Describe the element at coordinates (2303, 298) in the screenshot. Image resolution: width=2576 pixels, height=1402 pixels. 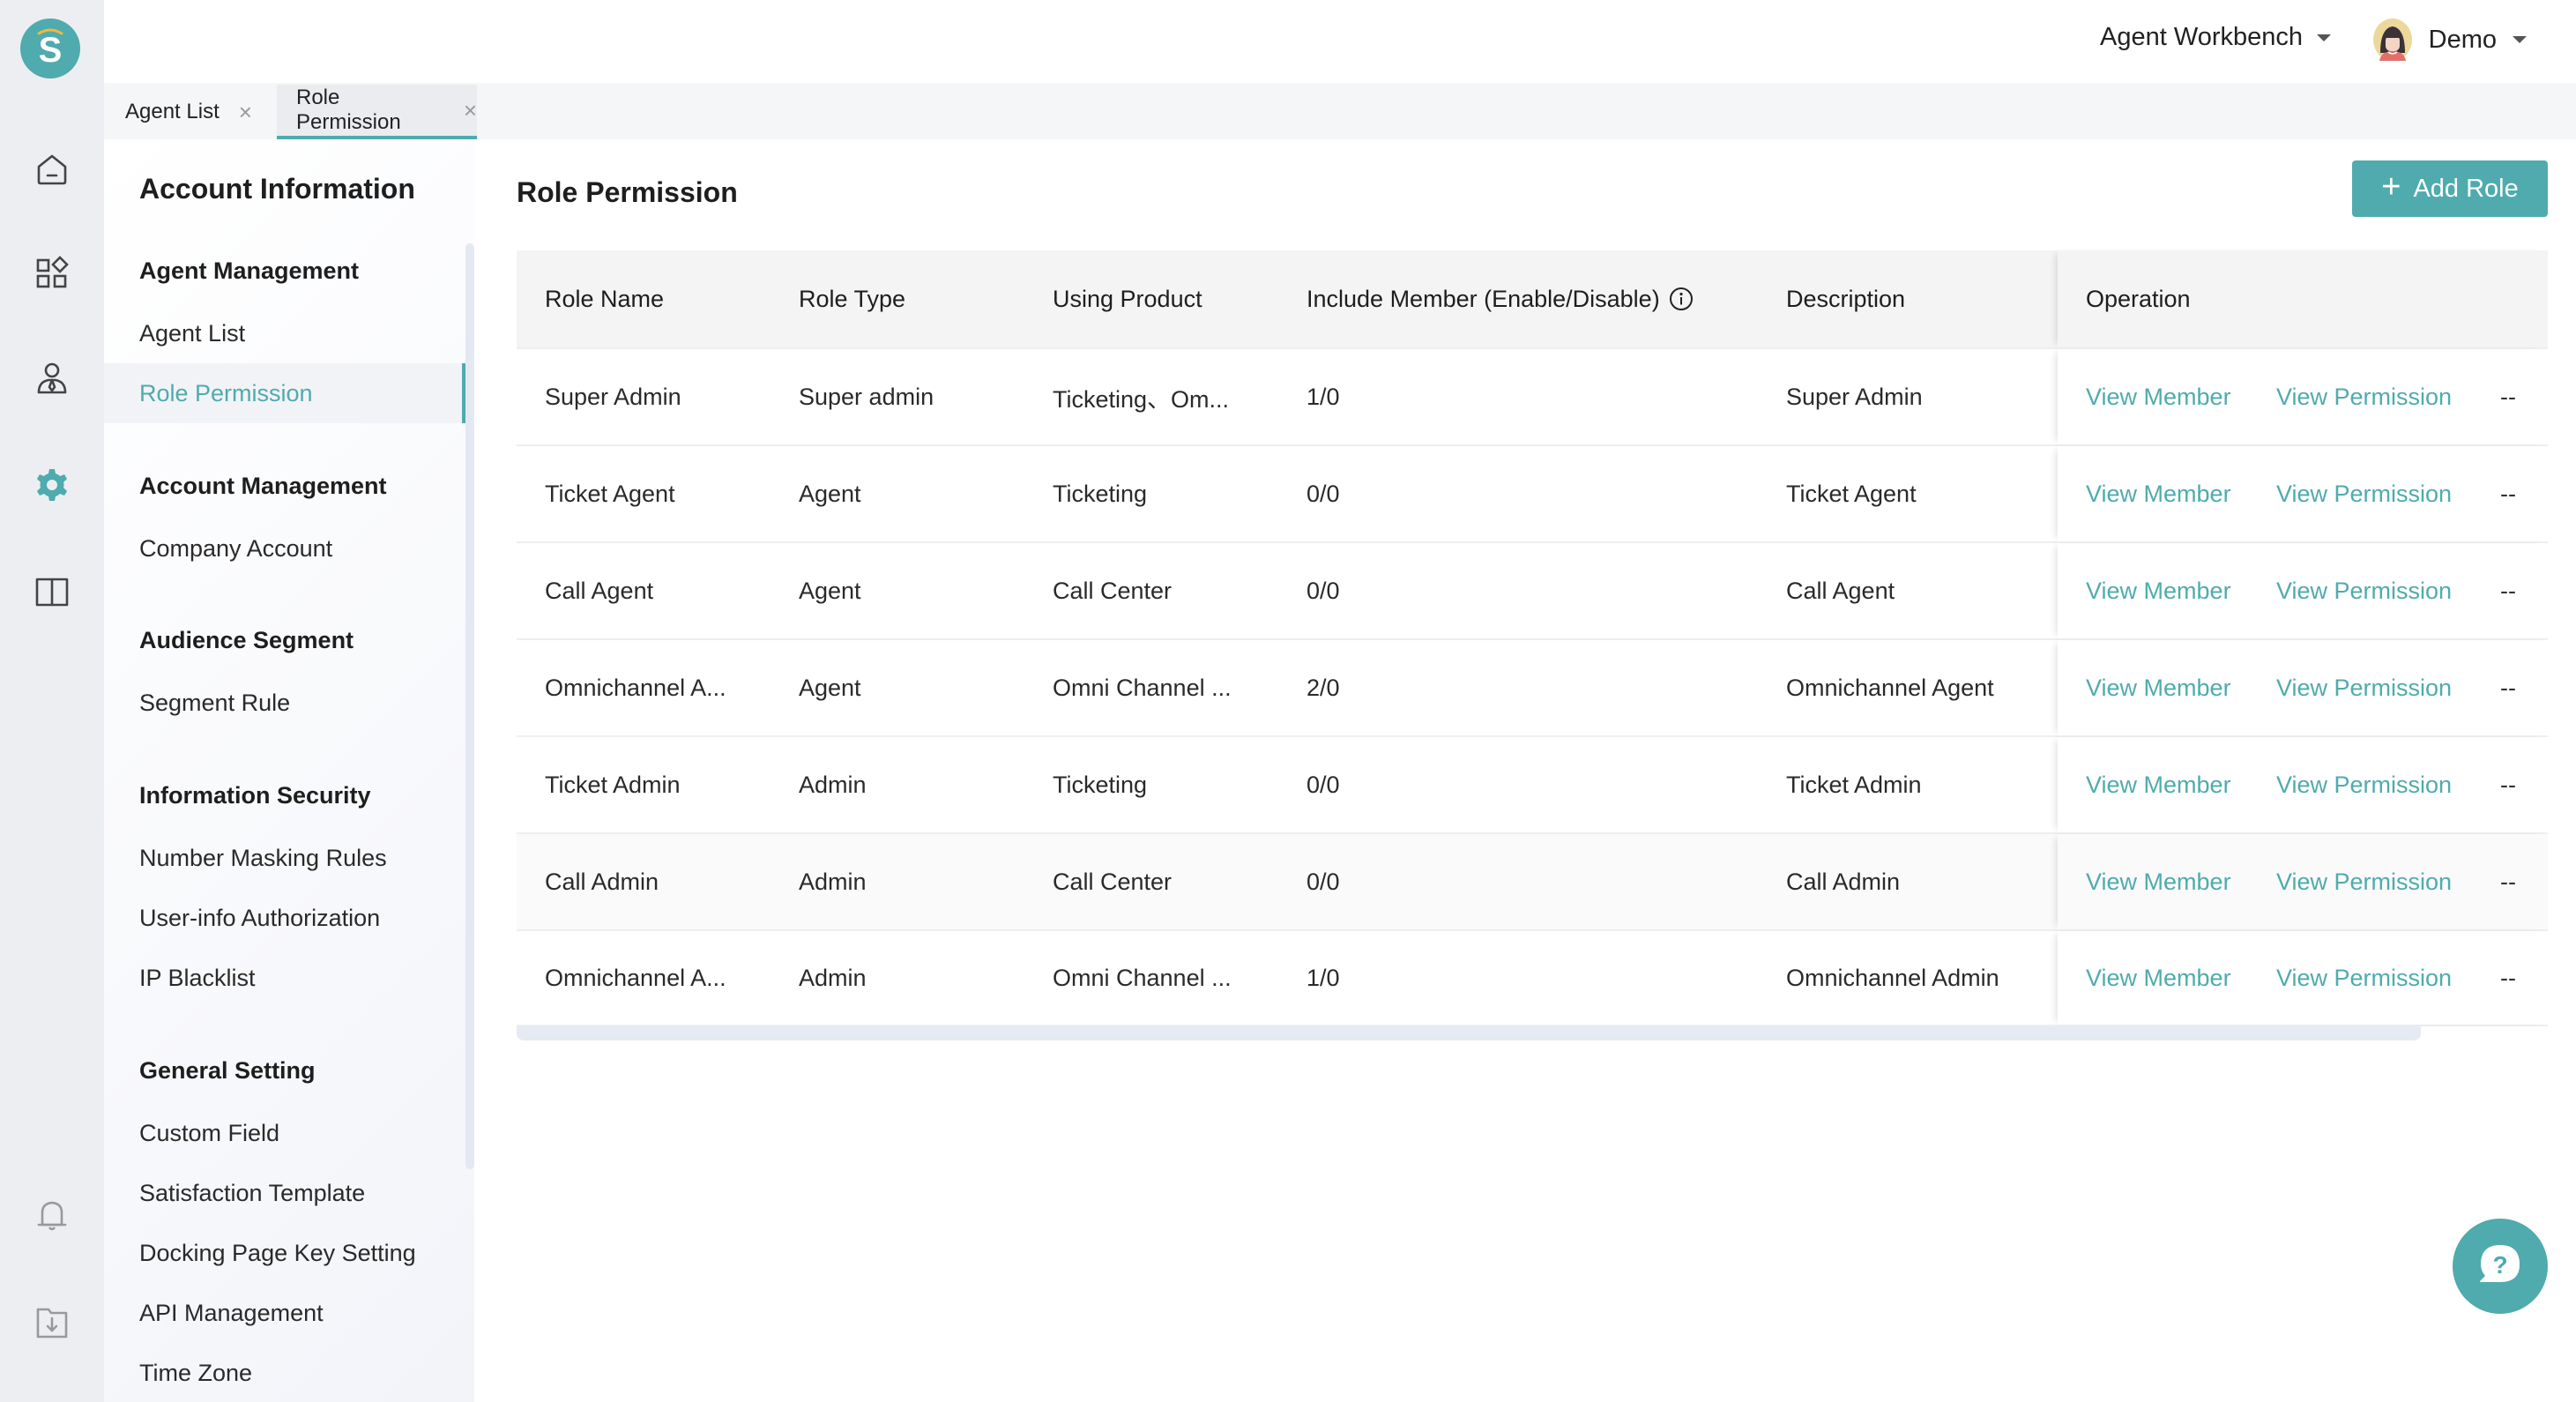
I see `operation-header-cell: Operation` at that location.